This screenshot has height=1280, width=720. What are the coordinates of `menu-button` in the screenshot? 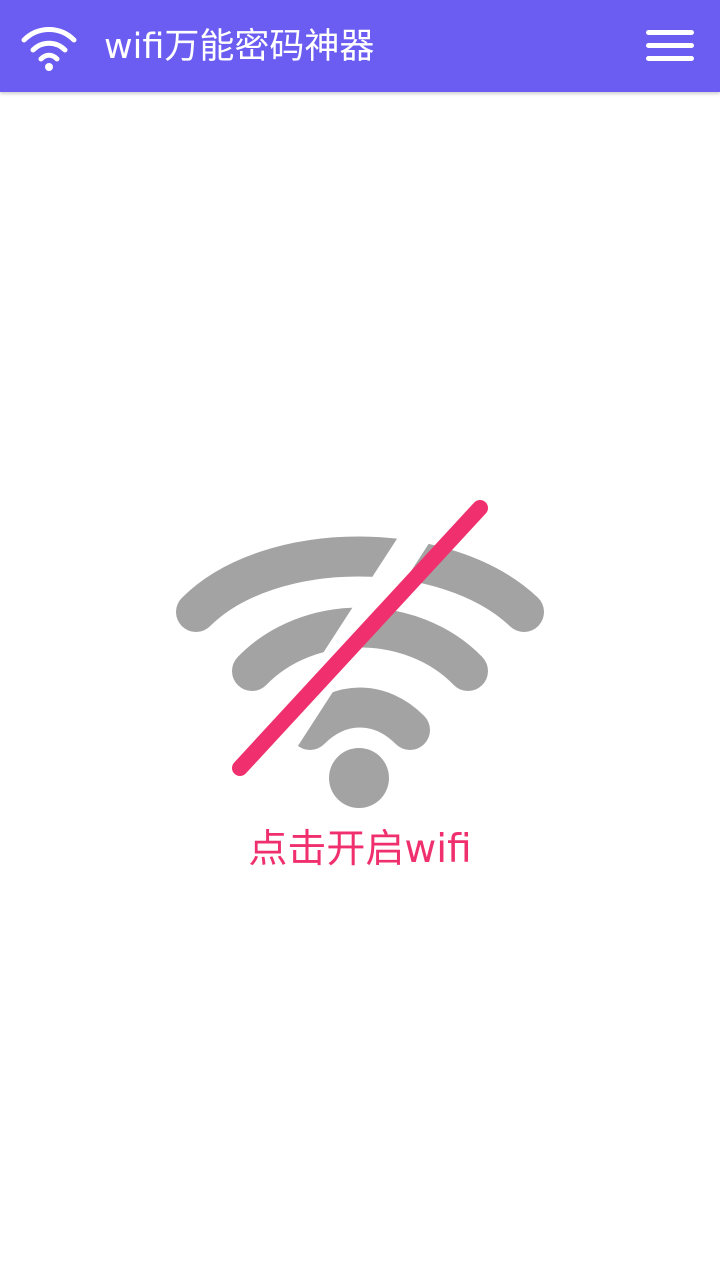 It's located at (670, 46).